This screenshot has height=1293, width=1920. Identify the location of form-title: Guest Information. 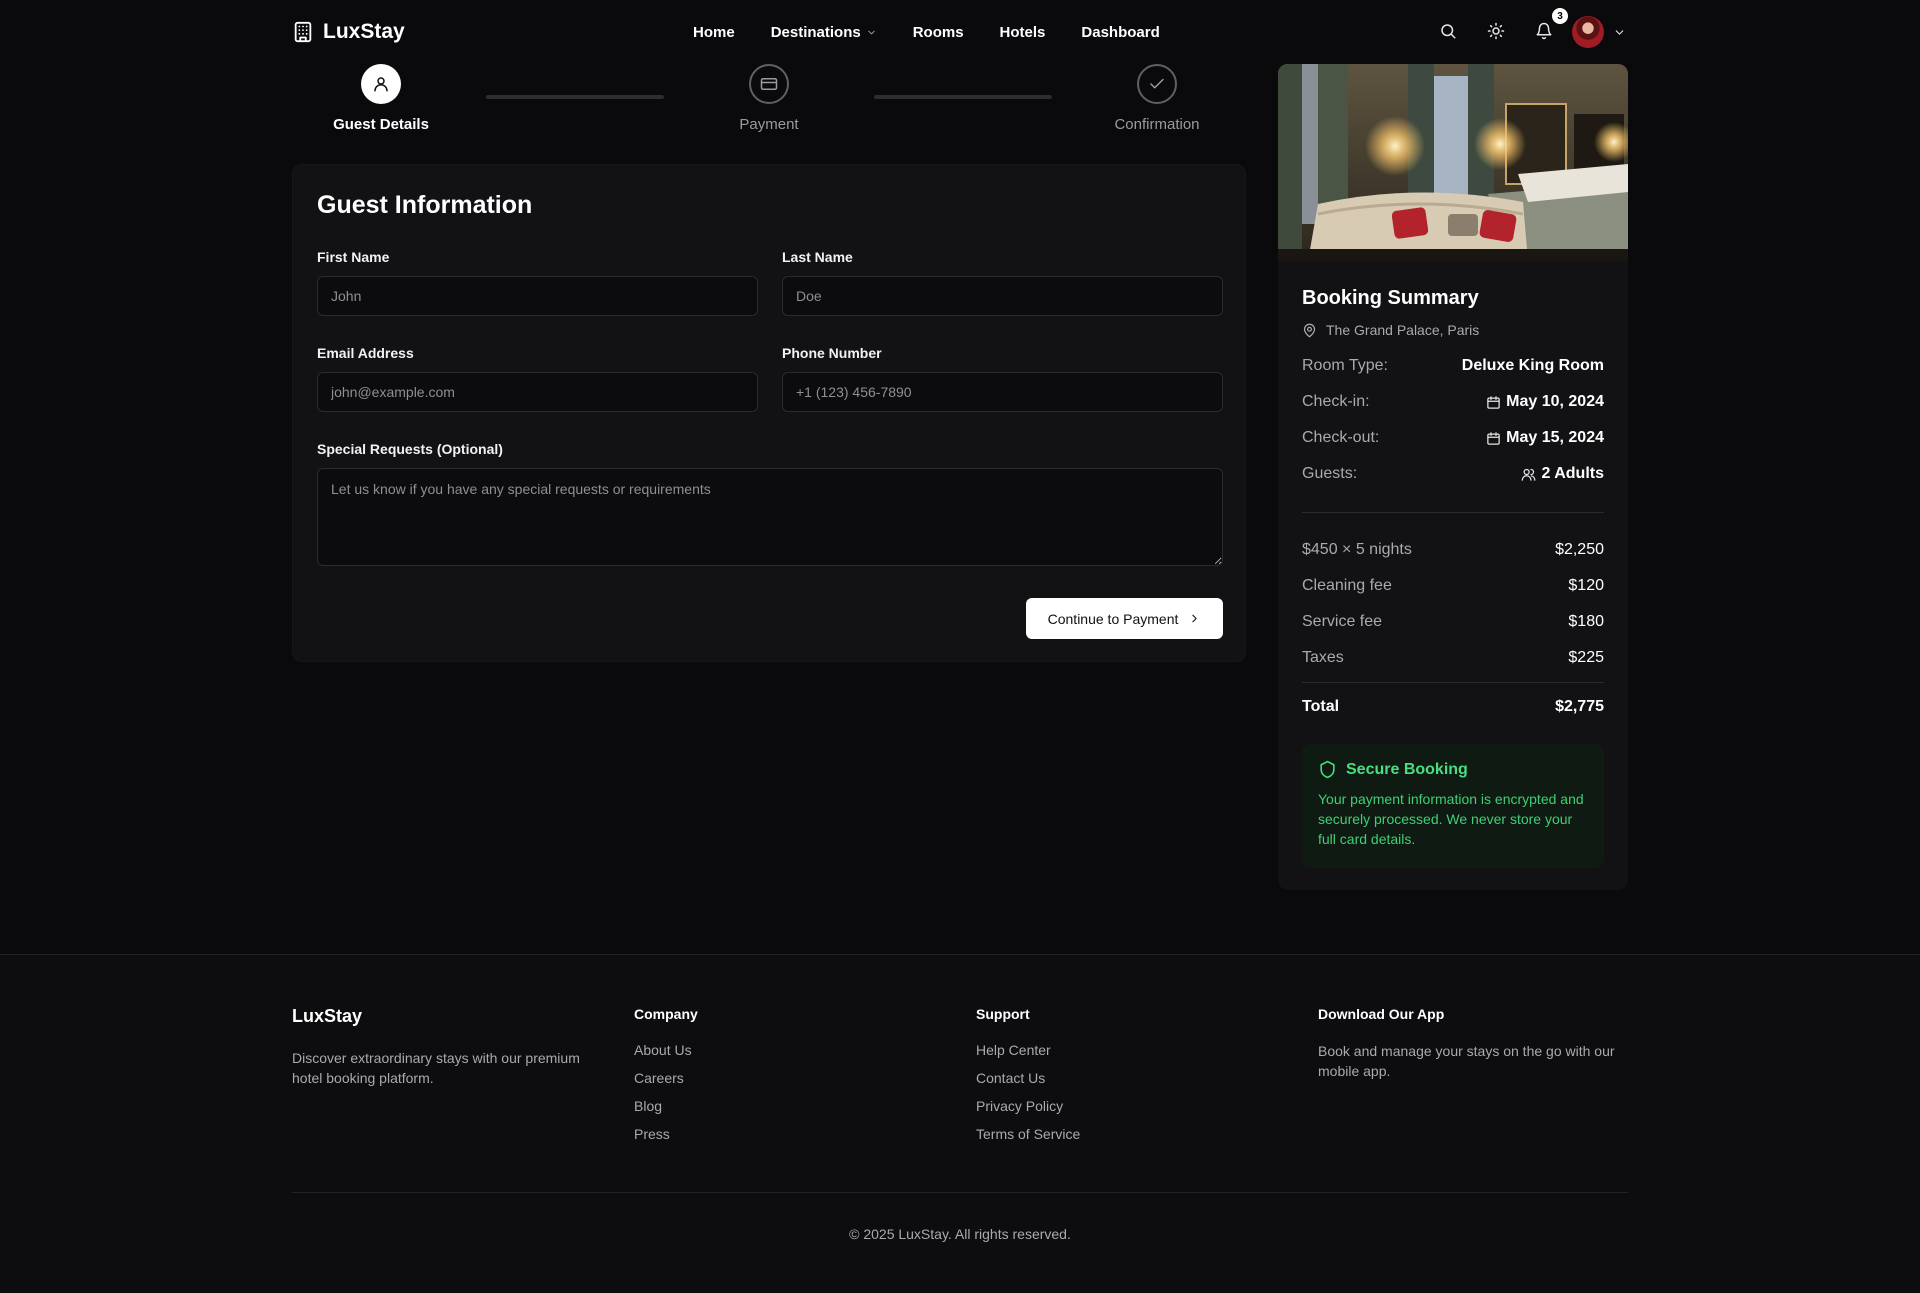
(425, 205).